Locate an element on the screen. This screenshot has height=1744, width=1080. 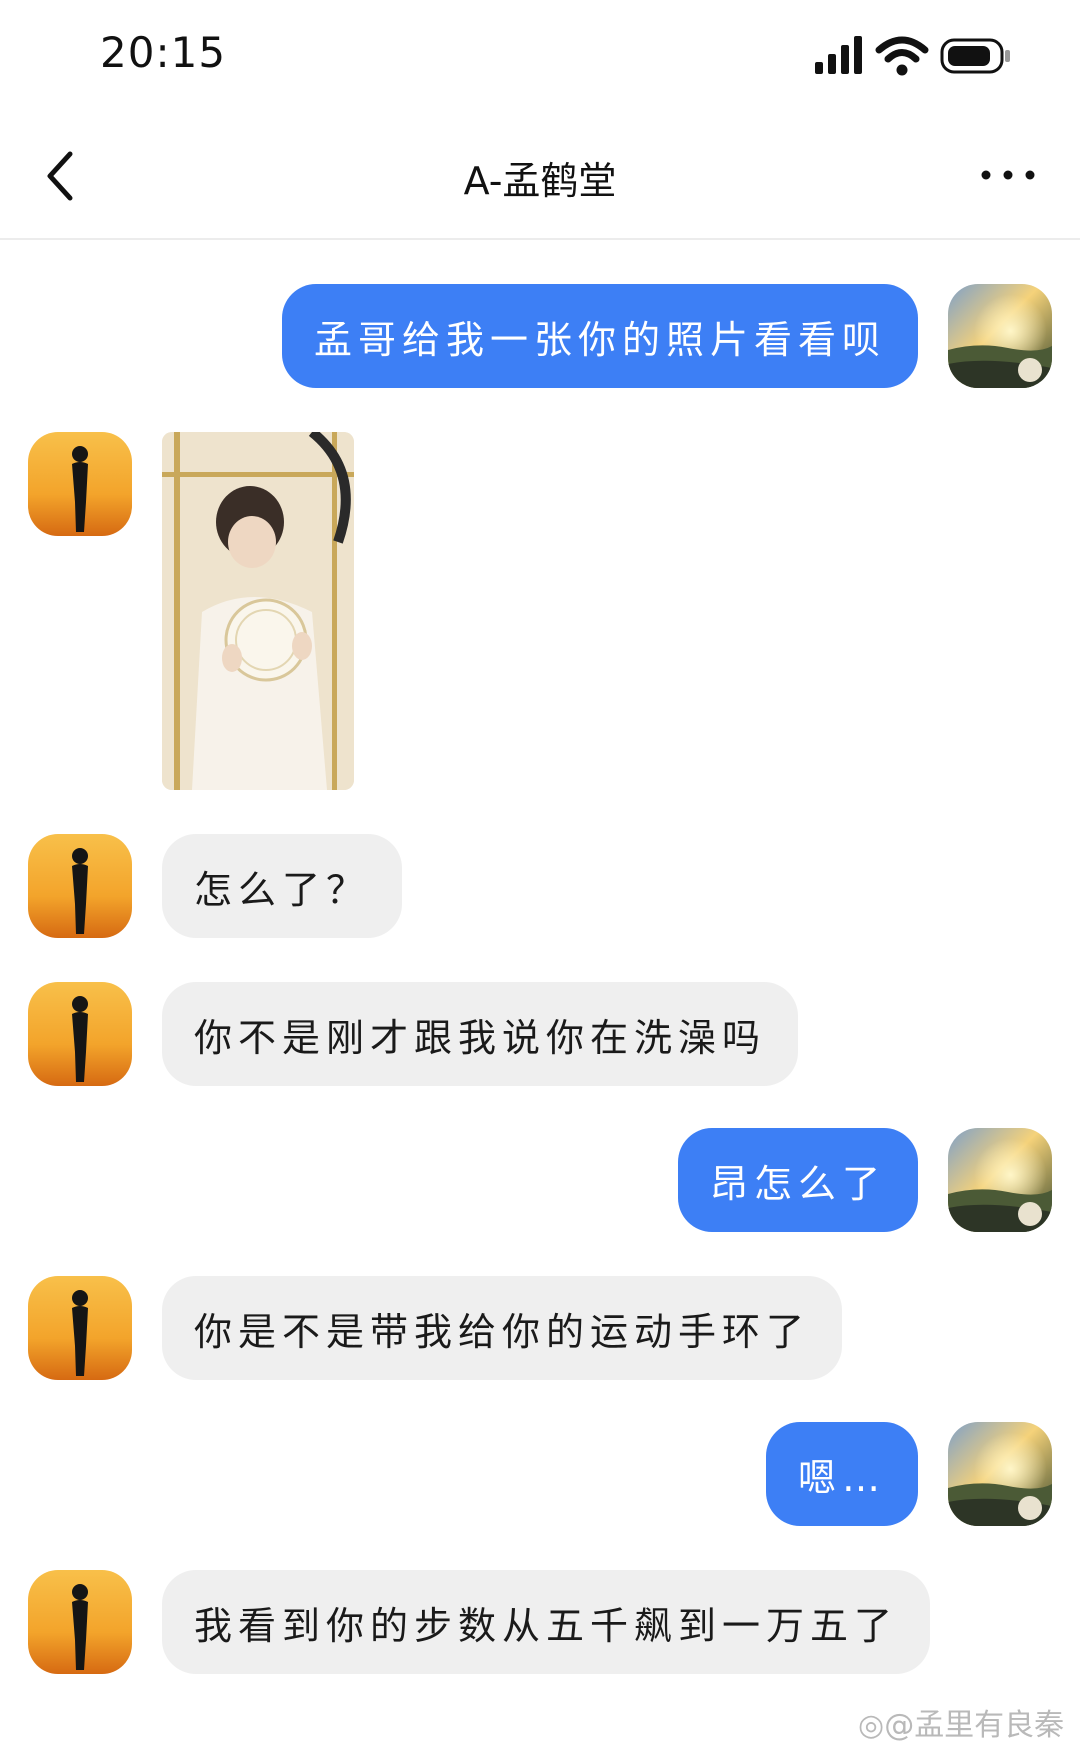
weibo-icon: ◎ is located at coordinates (871, 1725).